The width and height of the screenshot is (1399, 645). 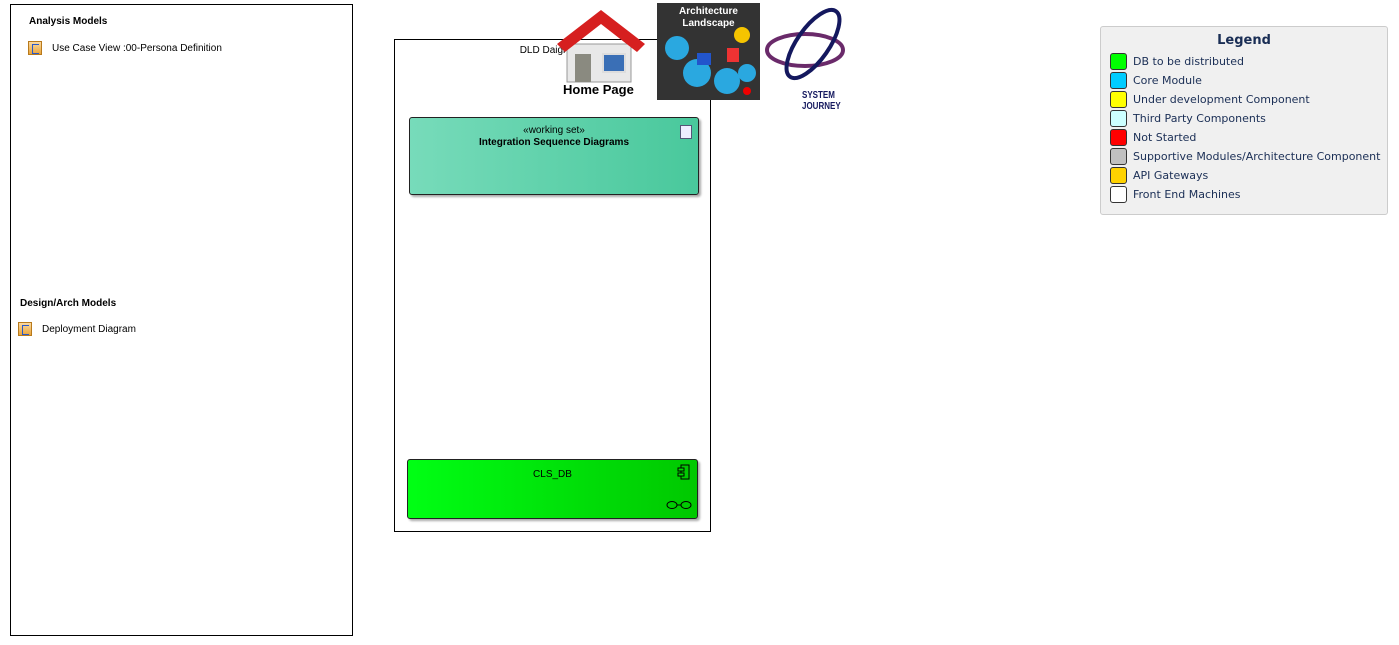 I want to click on architecture-landscape-label: Architecture Landscape, so click(x=708, y=17).